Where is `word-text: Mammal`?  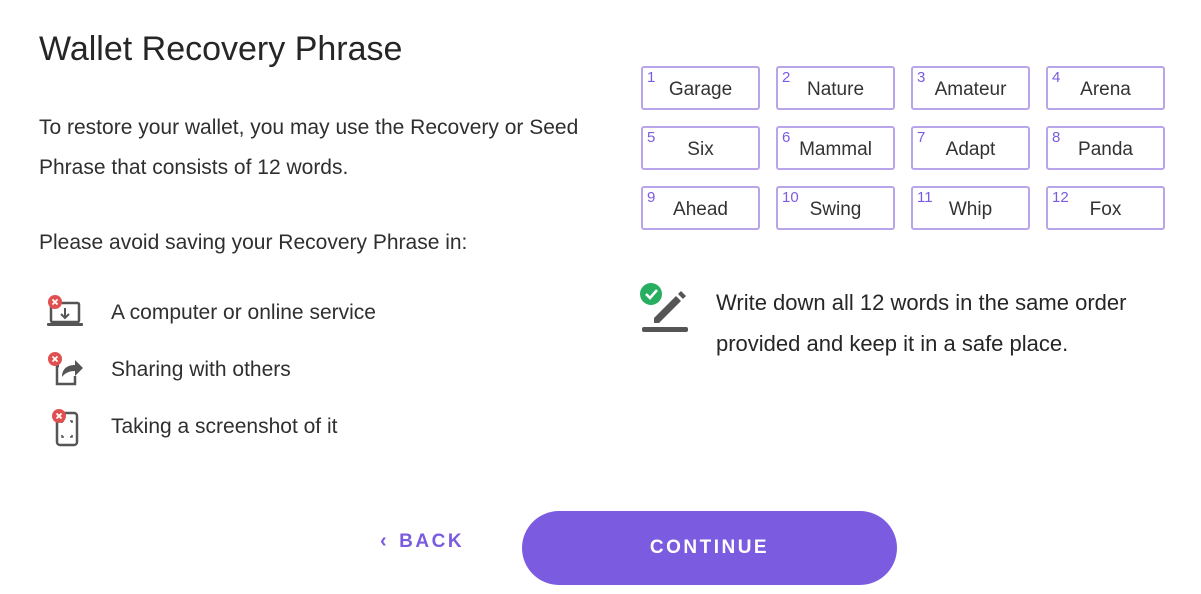
word-text: Mammal is located at coordinates (835, 149).